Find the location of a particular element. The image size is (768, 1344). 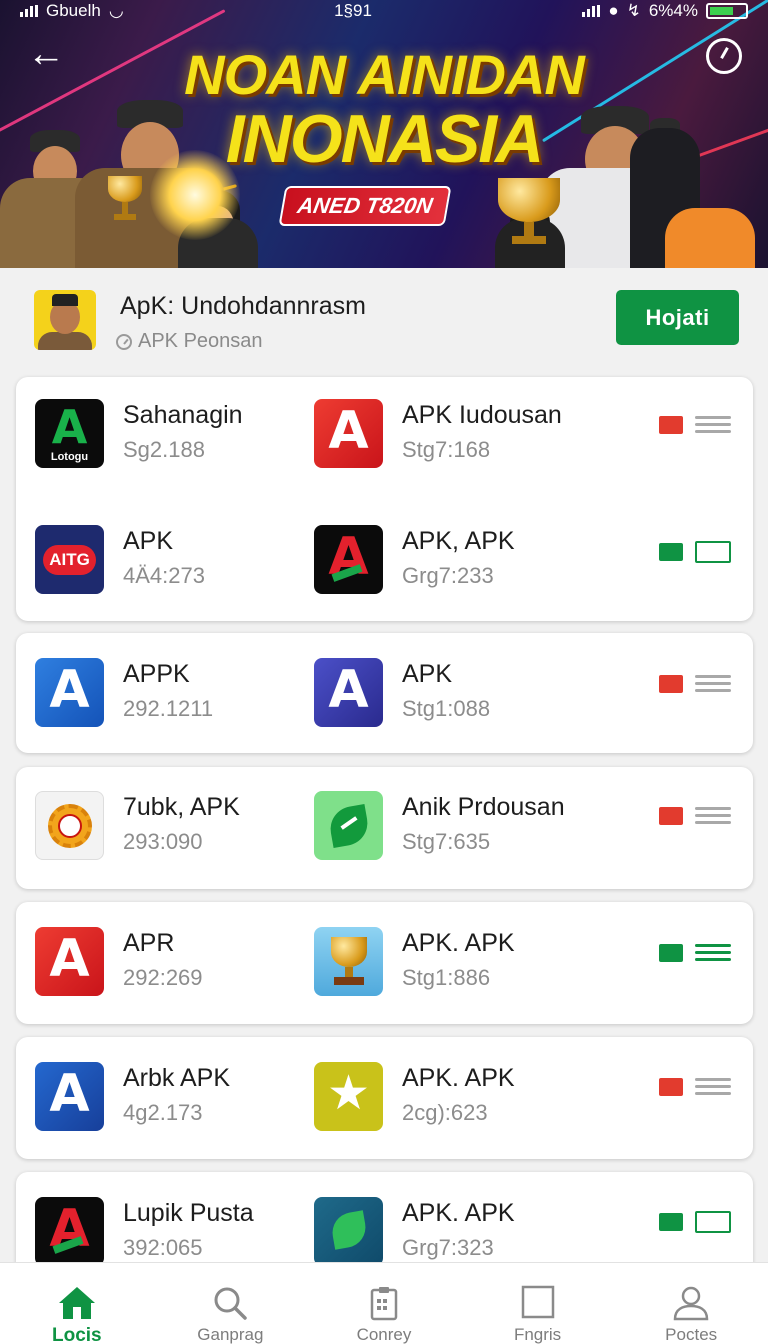

person-icon is located at coordinates (691, 1303).